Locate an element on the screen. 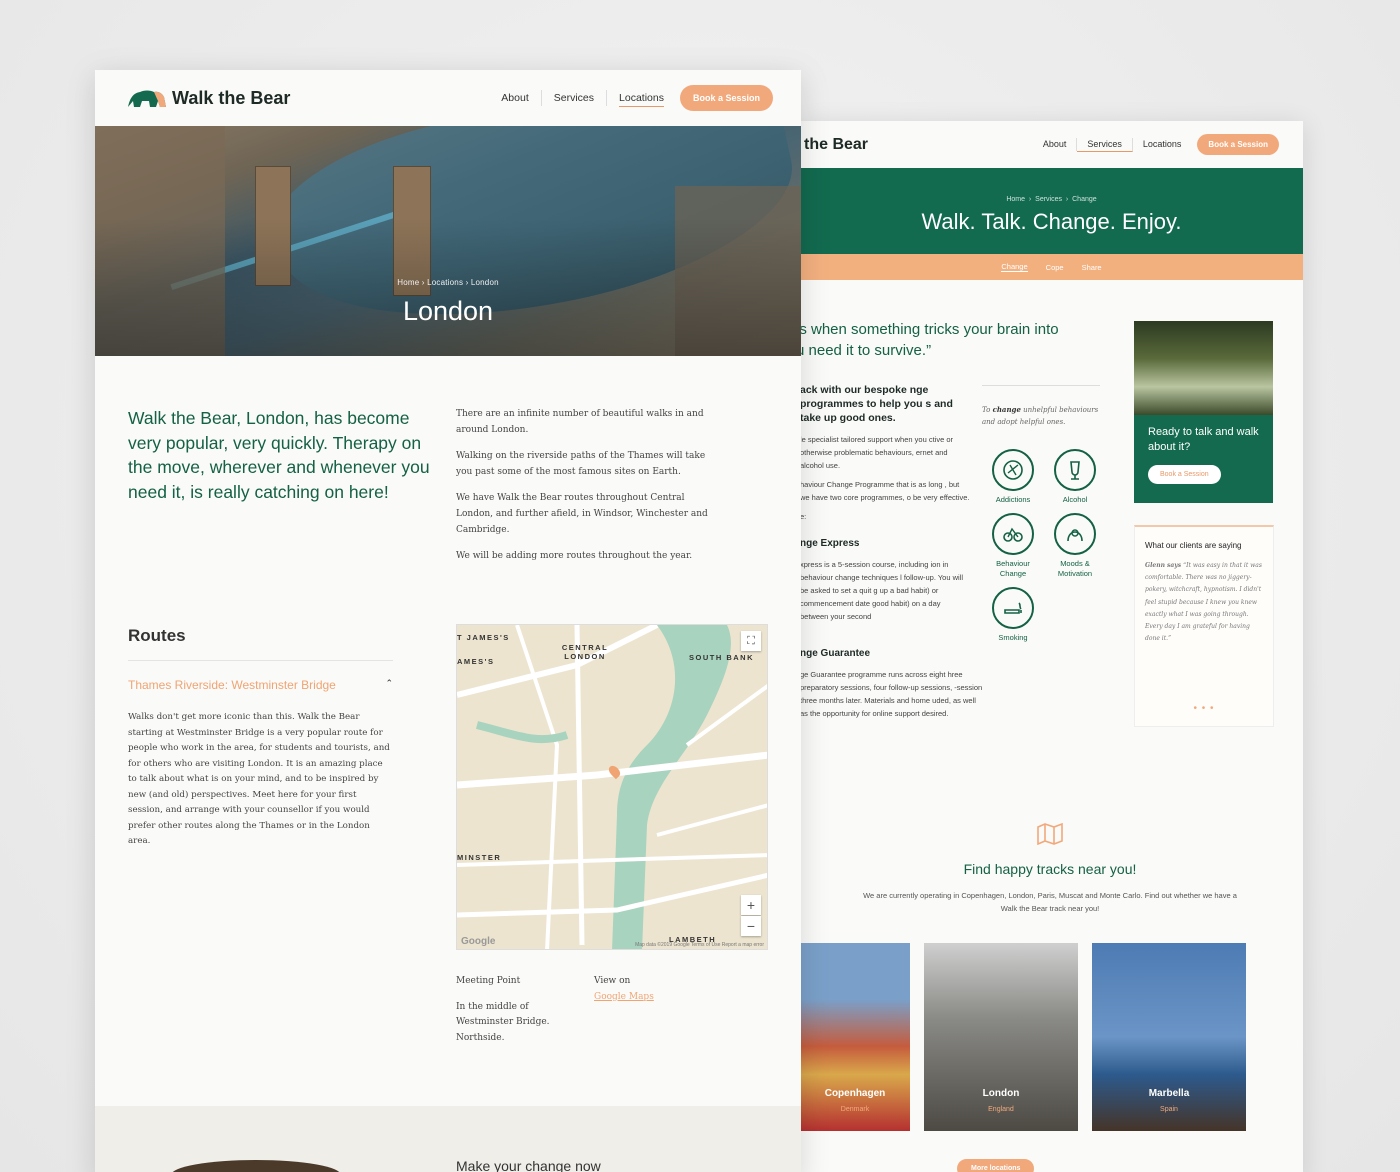  google-logo: Google is located at coordinates (478, 941).